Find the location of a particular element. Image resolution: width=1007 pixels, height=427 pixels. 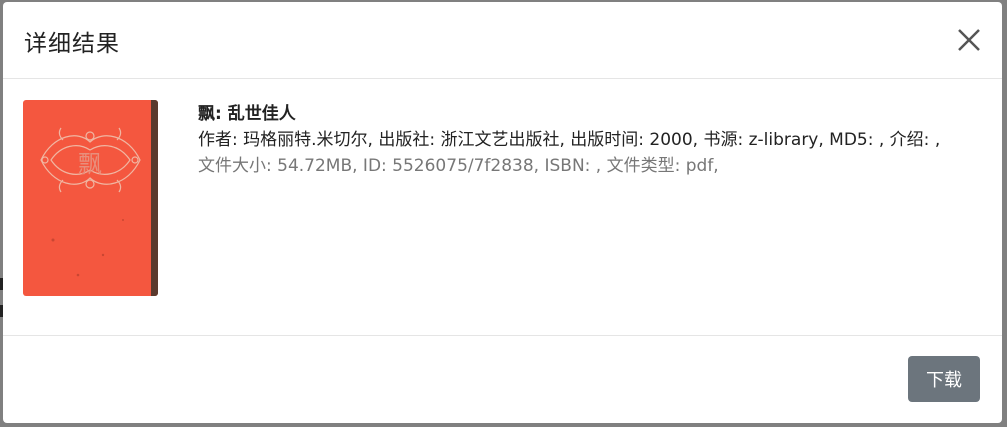

cover-title-text: 飘 is located at coordinates (90, 164).